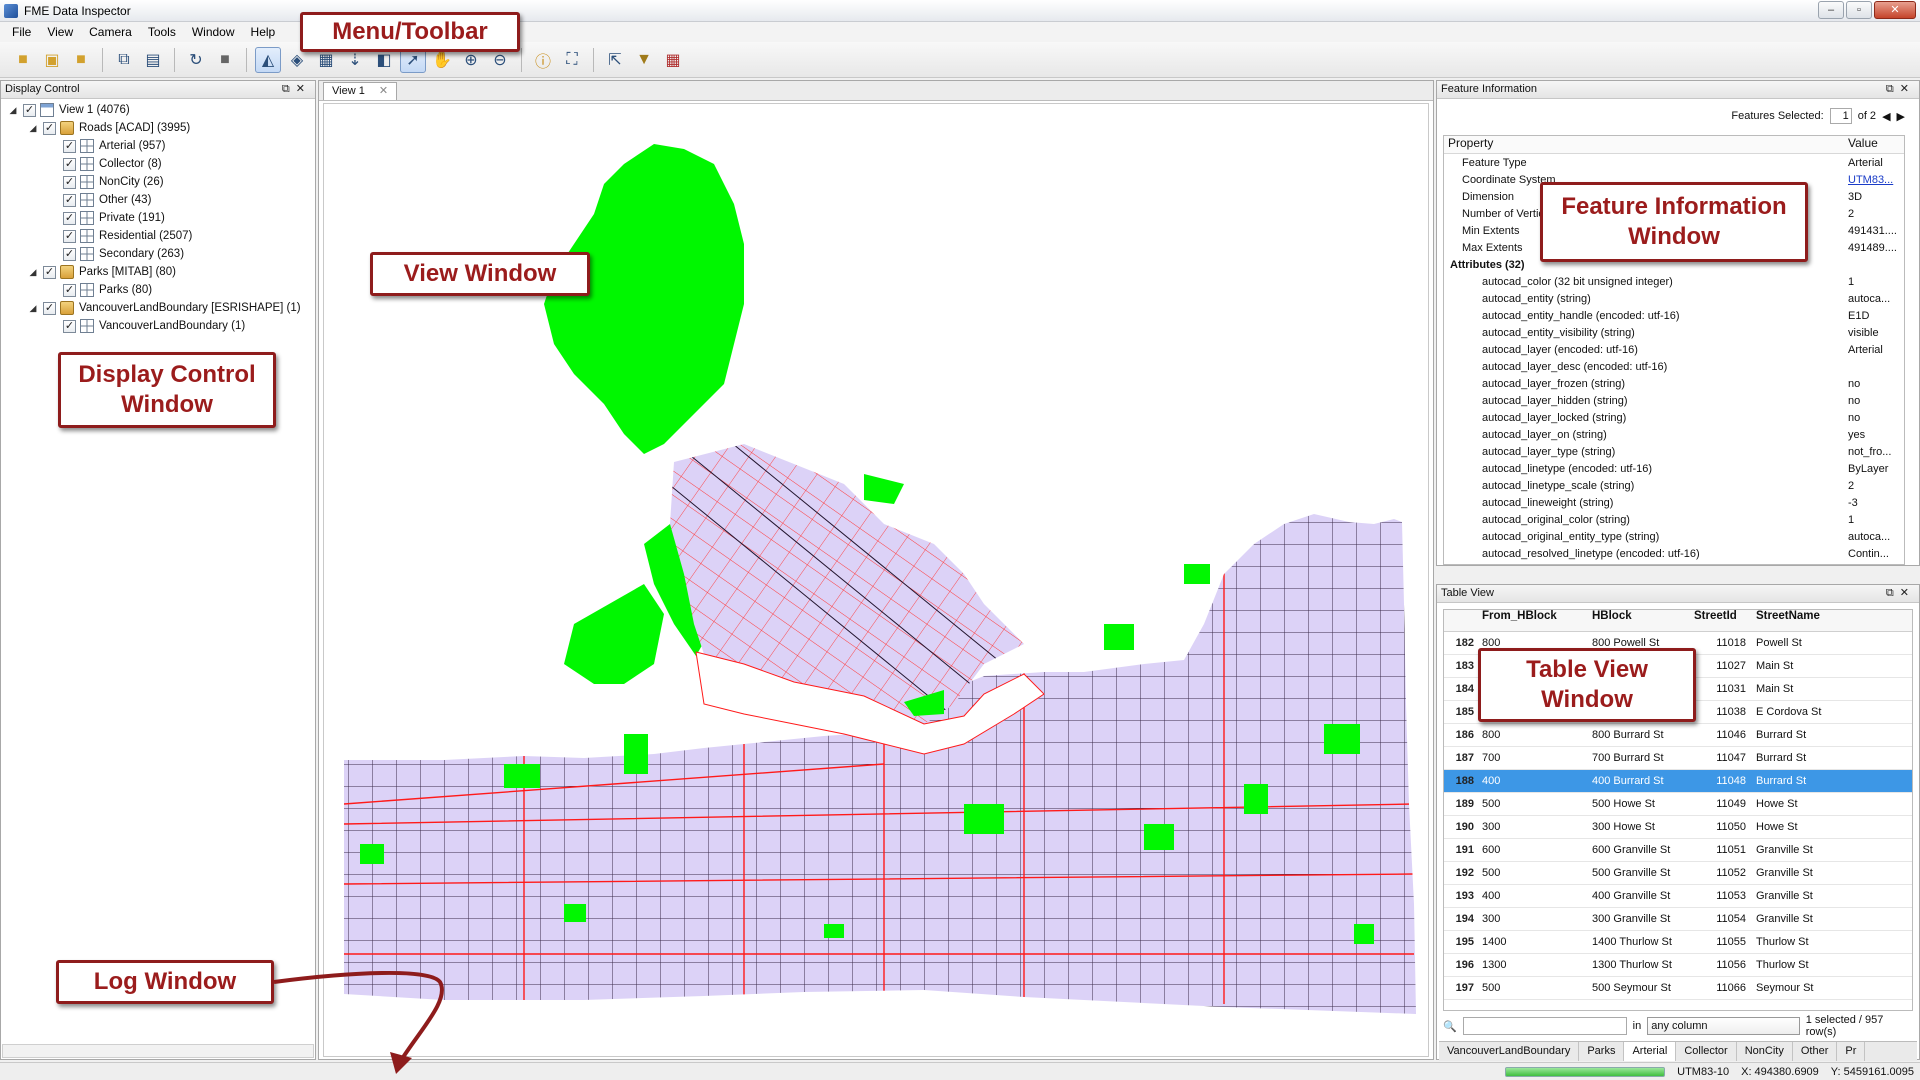 This screenshot has height=1080, width=1920. Describe the element at coordinates (1674, 400) in the screenshot. I see `property-row: autocad_layer_hidden (string) no` at that location.